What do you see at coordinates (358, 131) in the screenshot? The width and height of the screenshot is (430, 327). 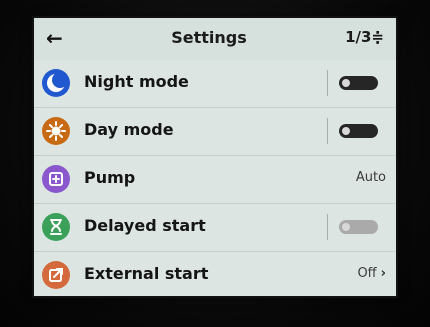 I see `day-mode-toggle` at bounding box center [358, 131].